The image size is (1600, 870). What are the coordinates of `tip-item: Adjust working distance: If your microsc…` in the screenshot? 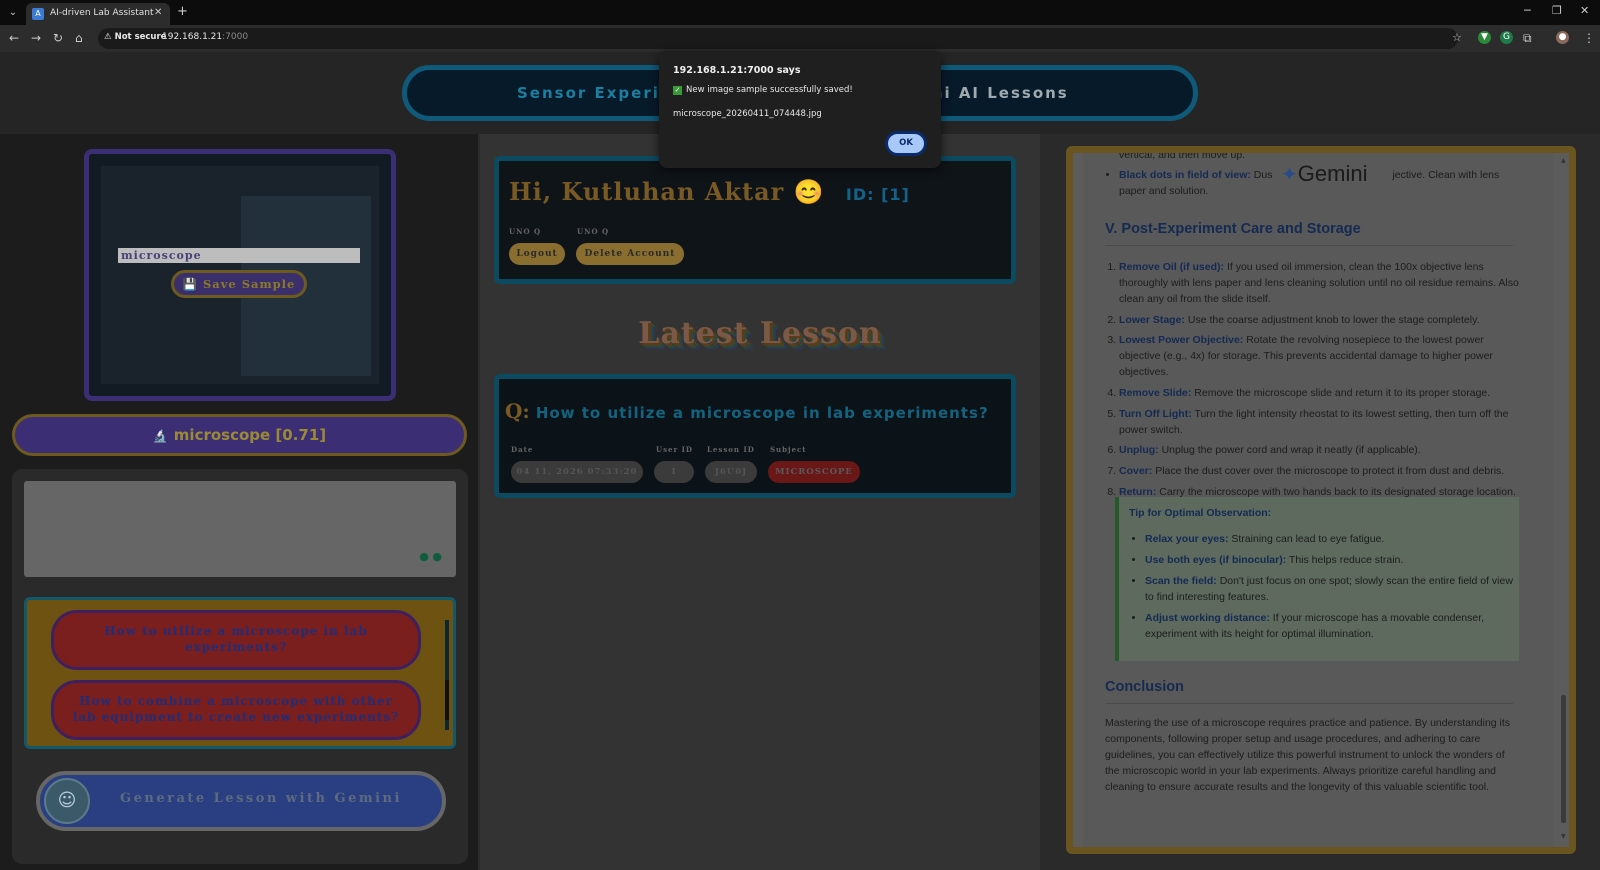 It's located at (1330, 626).